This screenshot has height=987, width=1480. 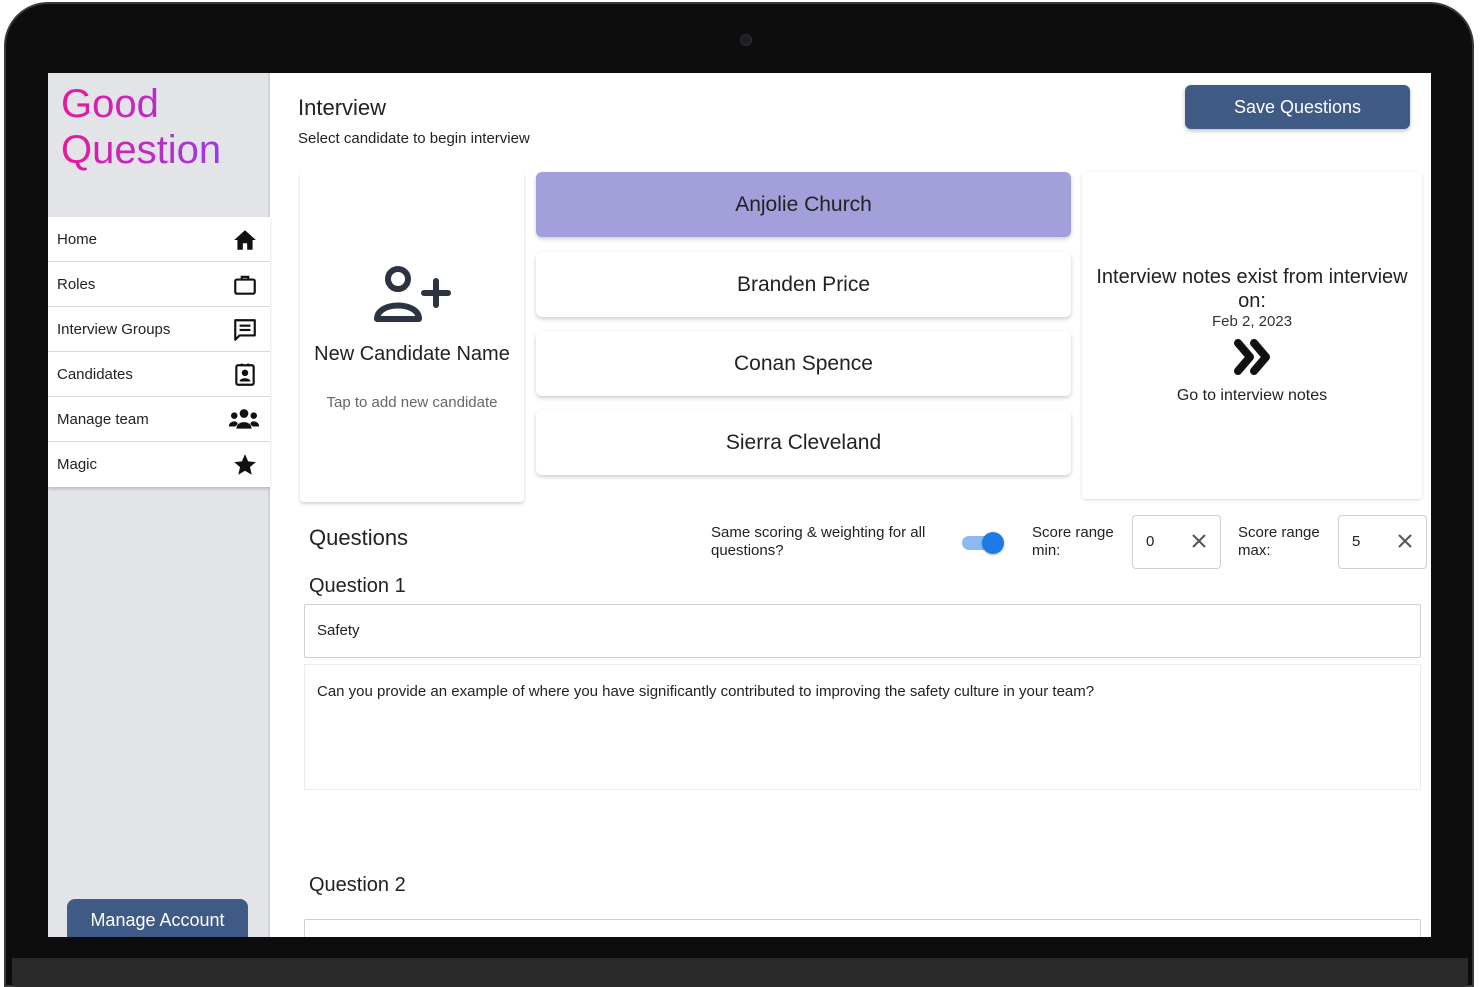 What do you see at coordinates (141, 150) in the screenshot?
I see `logo-line-2: Question` at bounding box center [141, 150].